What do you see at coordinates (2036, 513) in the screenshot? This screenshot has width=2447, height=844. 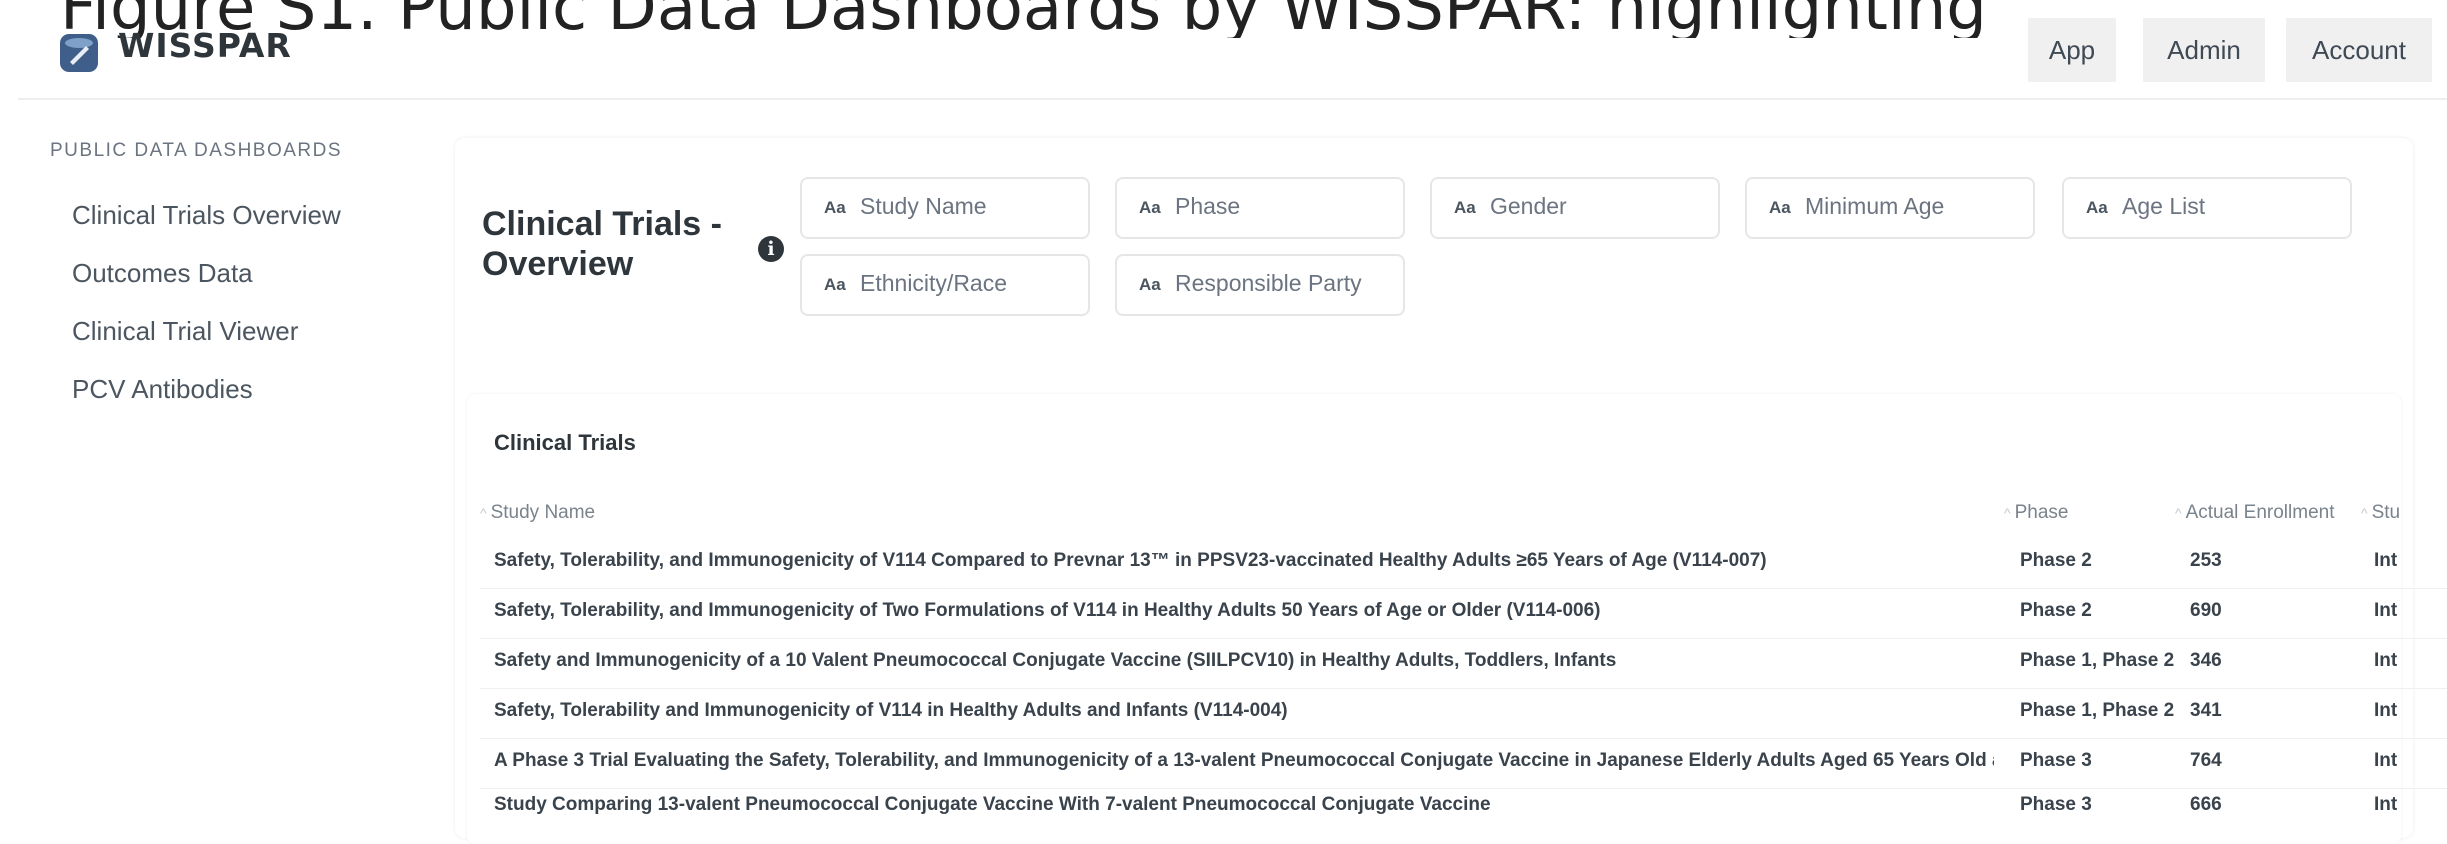 I see `column-header-phase: ^ Phase` at bounding box center [2036, 513].